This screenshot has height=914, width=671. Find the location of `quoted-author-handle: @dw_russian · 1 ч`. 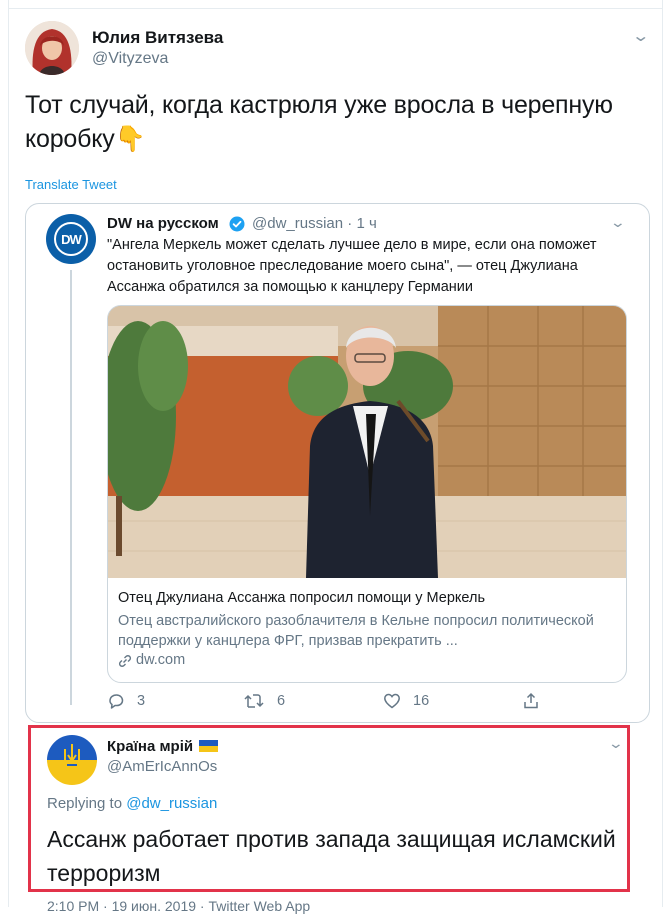

quoted-author-handle: @dw_russian · 1 ч is located at coordinates (314, 223).